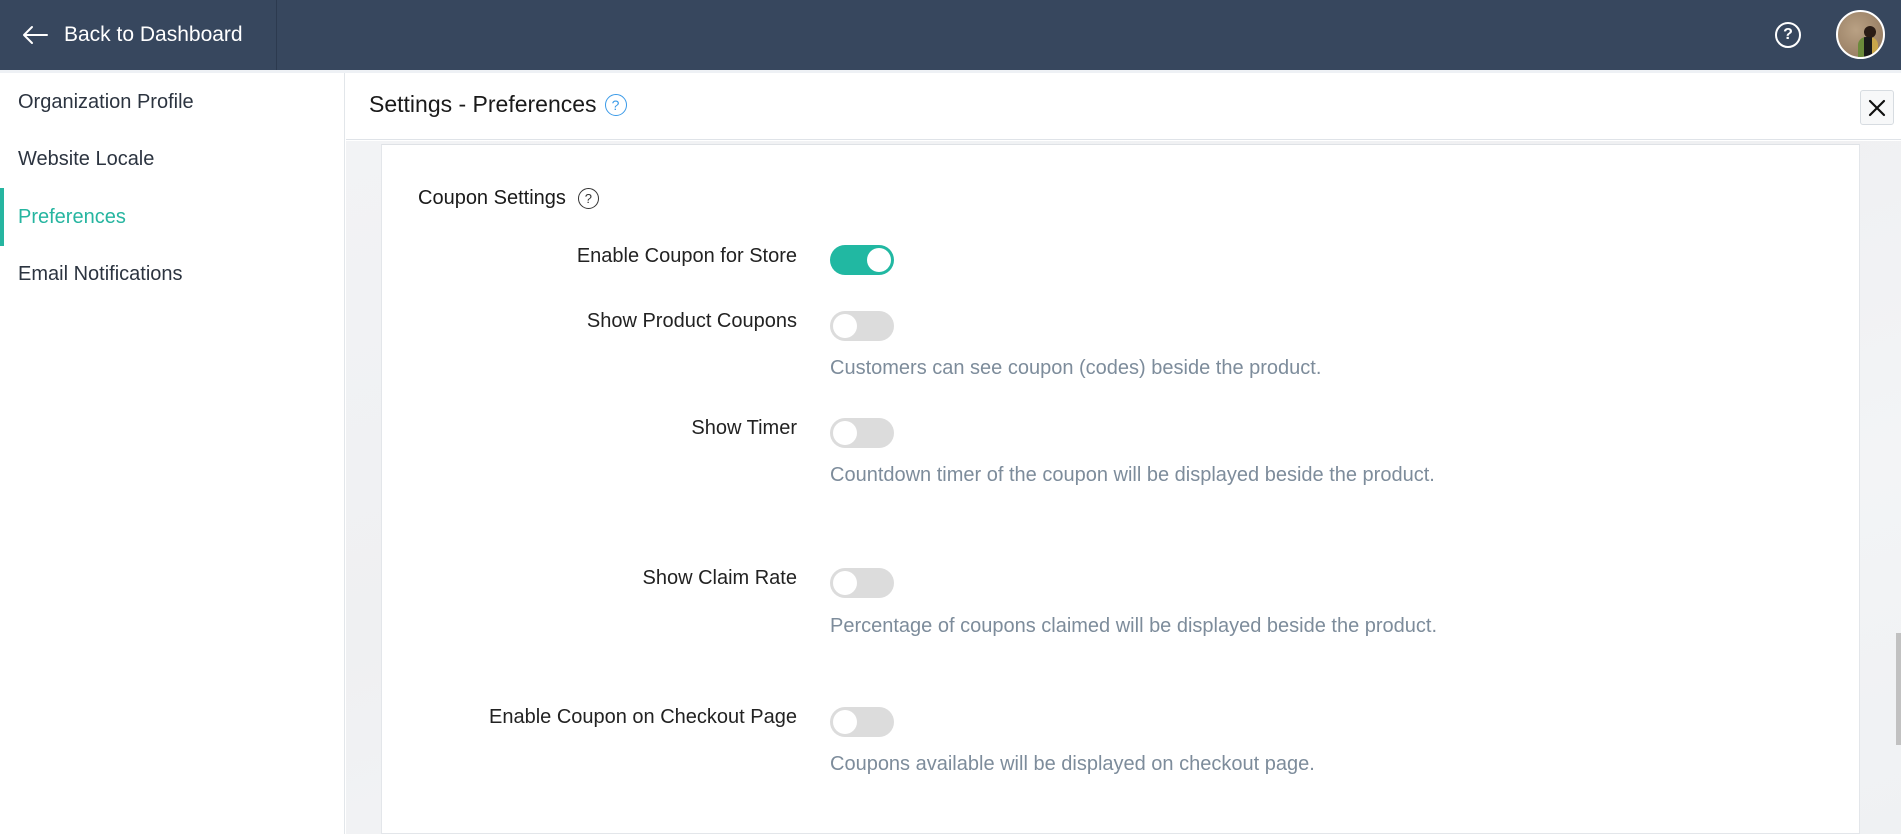 This screenshot has height=834, width=1901. I want to click on section-title: Coupon Settings ?, so click(508, 198).